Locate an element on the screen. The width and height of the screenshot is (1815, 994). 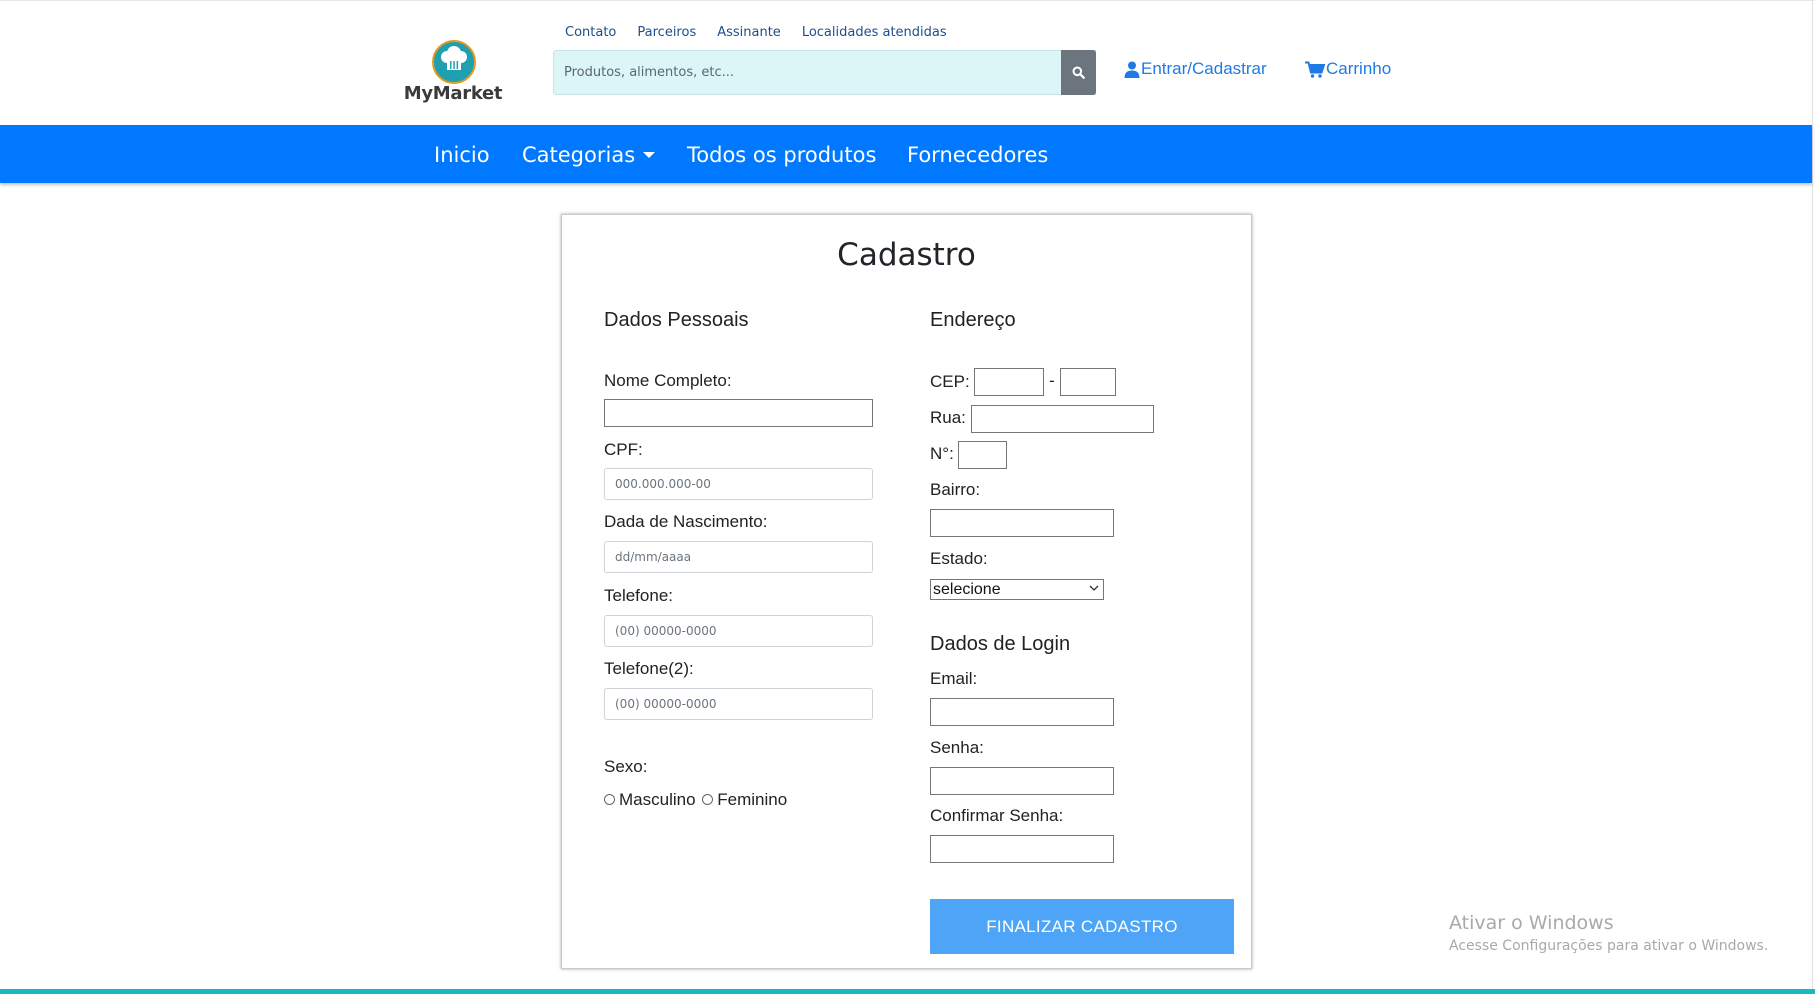
confirmar-input is located at coordinates (1022, 849).